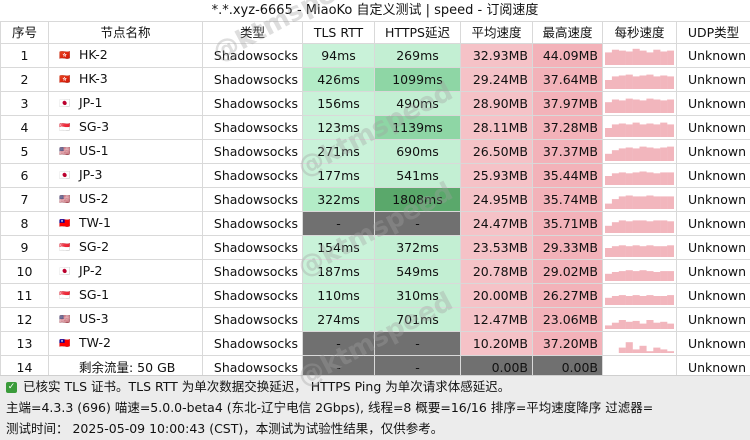  What do you see at coordinates (25, 104) in the screenshot?
I see `row-index: 3` at bounding box center [25, 104].